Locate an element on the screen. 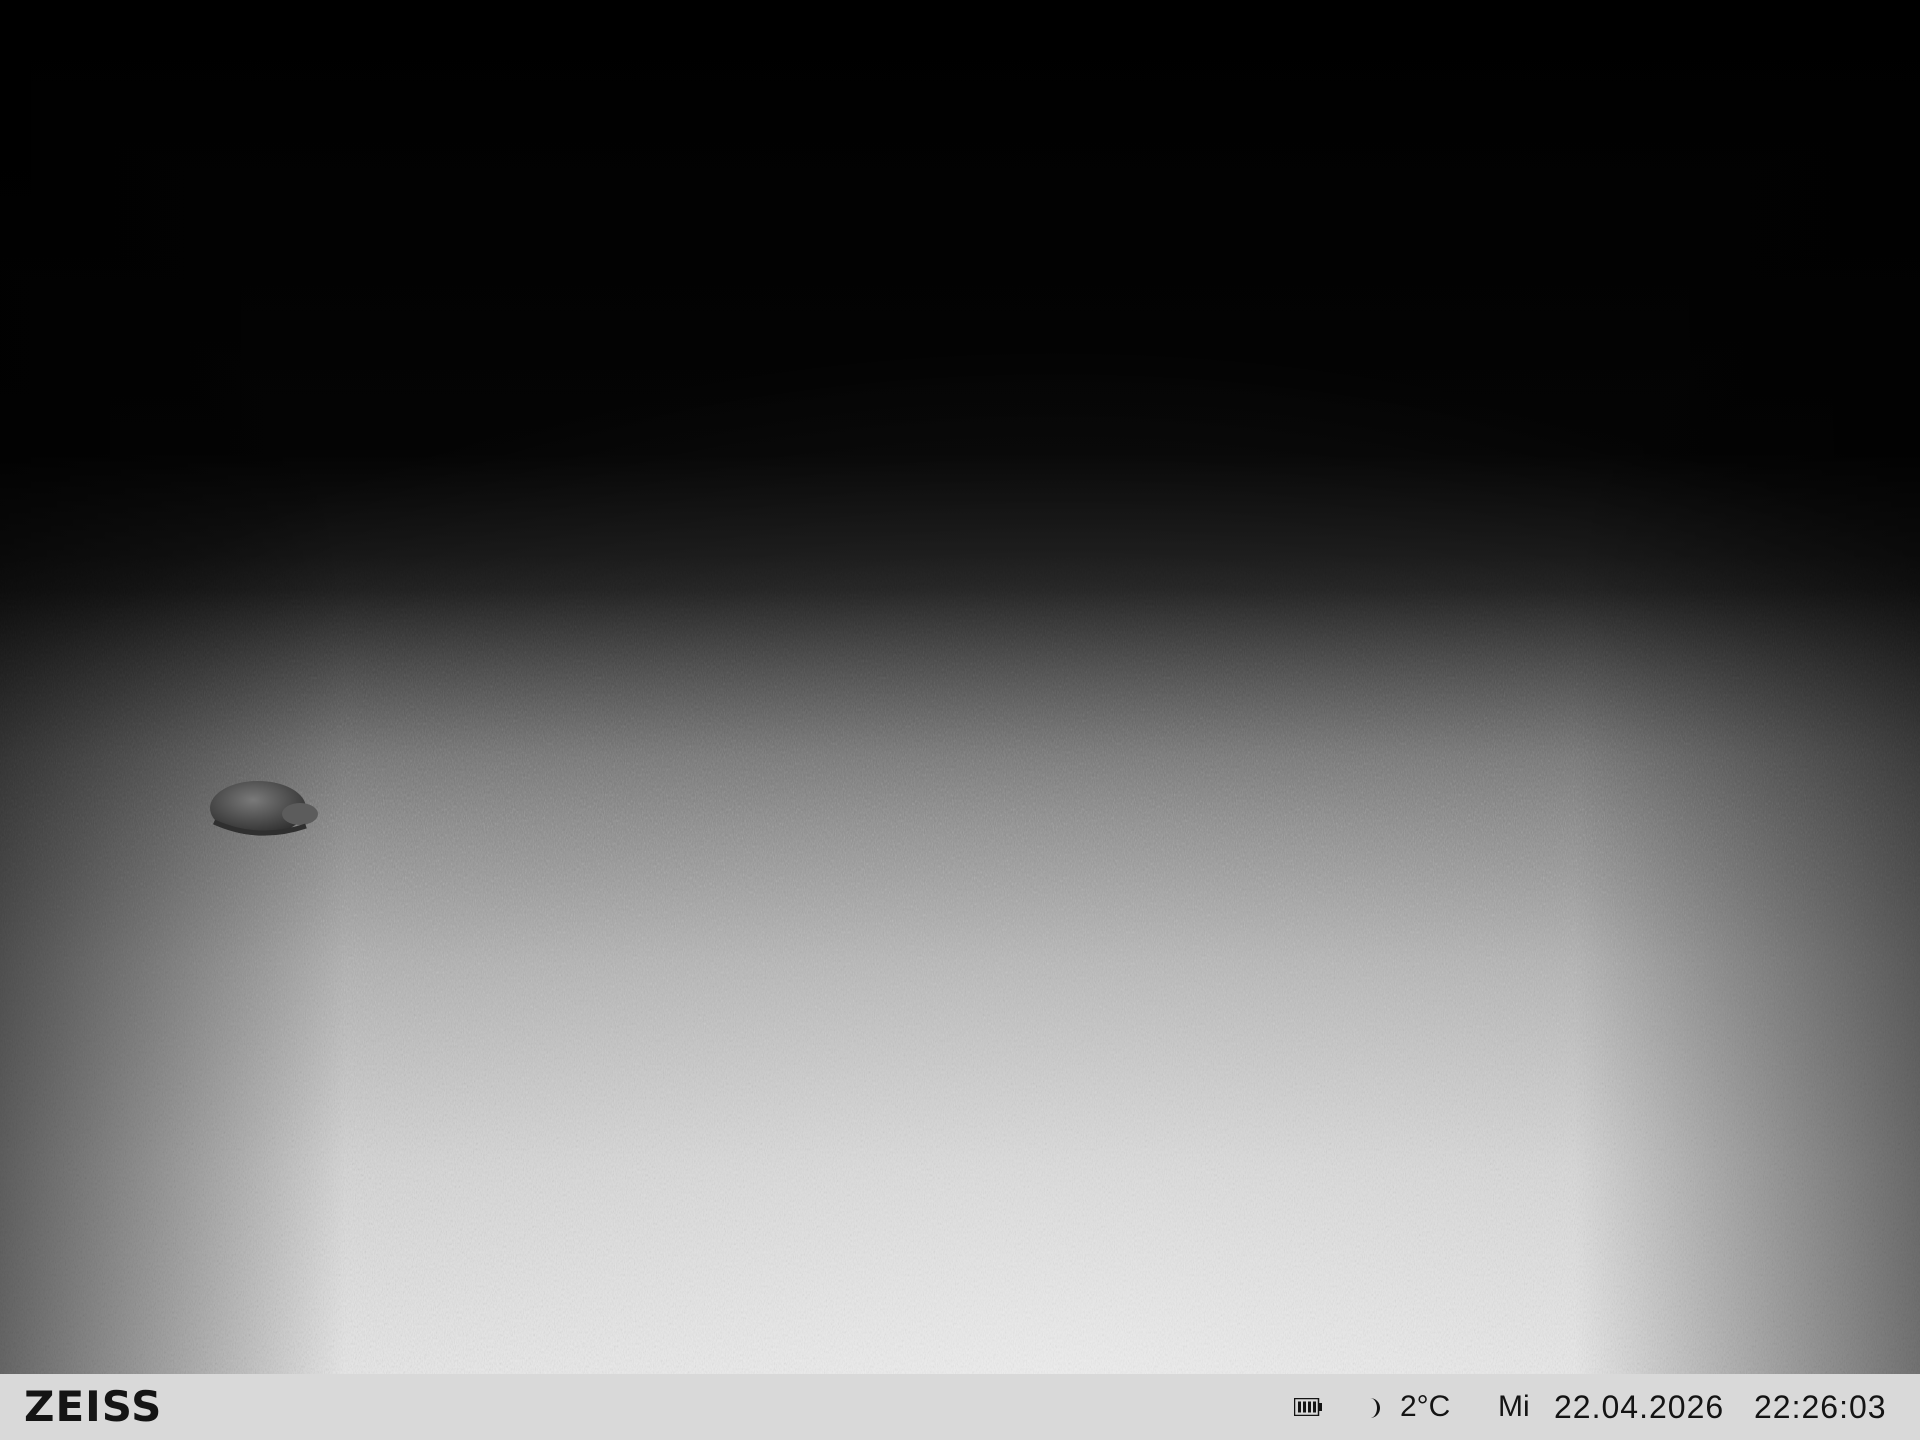  battery-icon is located at coordinates (1308, 1407).